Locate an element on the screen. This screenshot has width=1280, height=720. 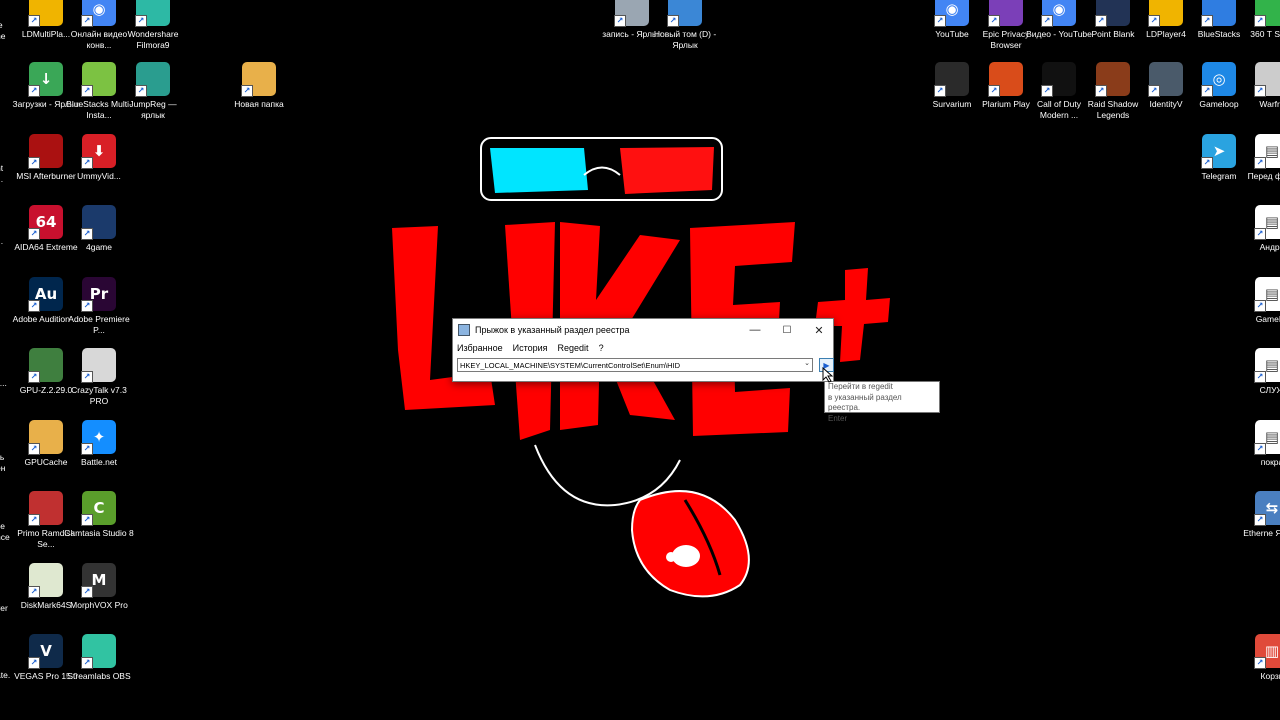
chevron-down-icon: ⌄ is located at coordinates (807, 363).